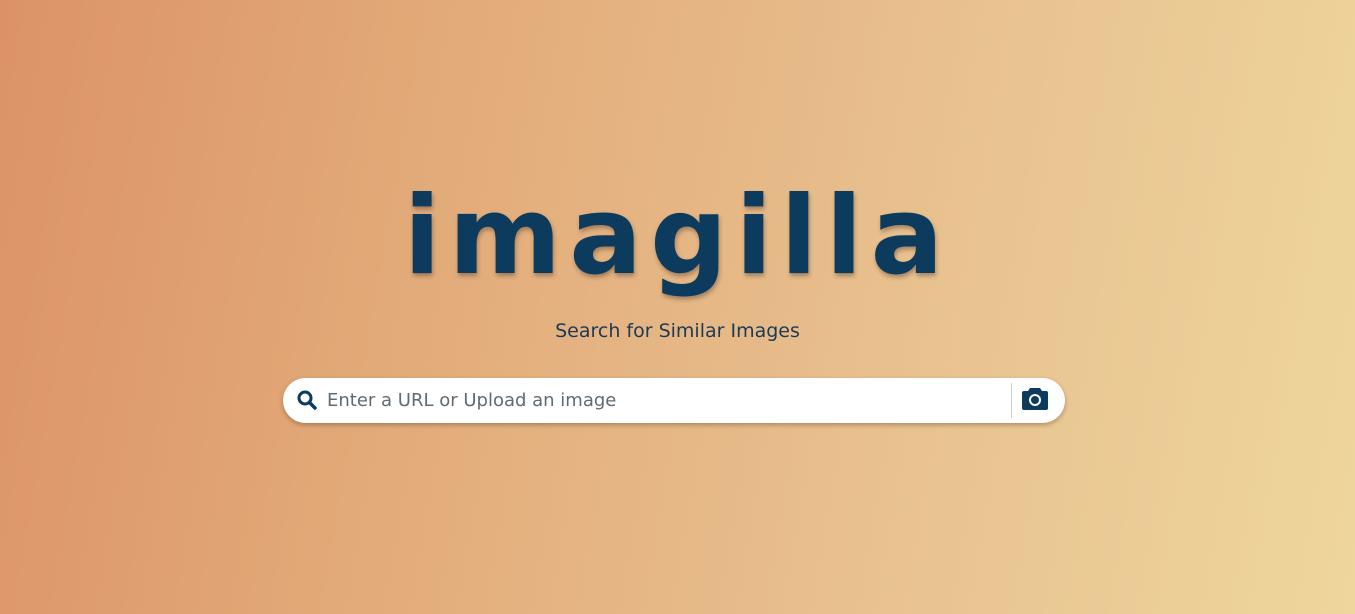 This screenshot has height=614, width=1355. I want to click on search-bar, so click(674, 400).